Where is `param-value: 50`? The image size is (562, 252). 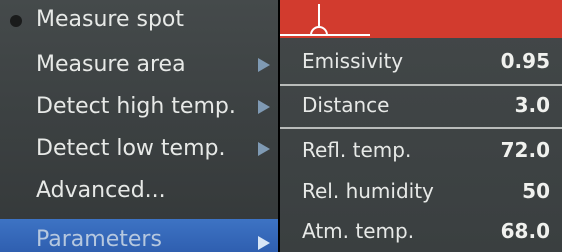 param-value: 50 is located at coordinates (536, 191).